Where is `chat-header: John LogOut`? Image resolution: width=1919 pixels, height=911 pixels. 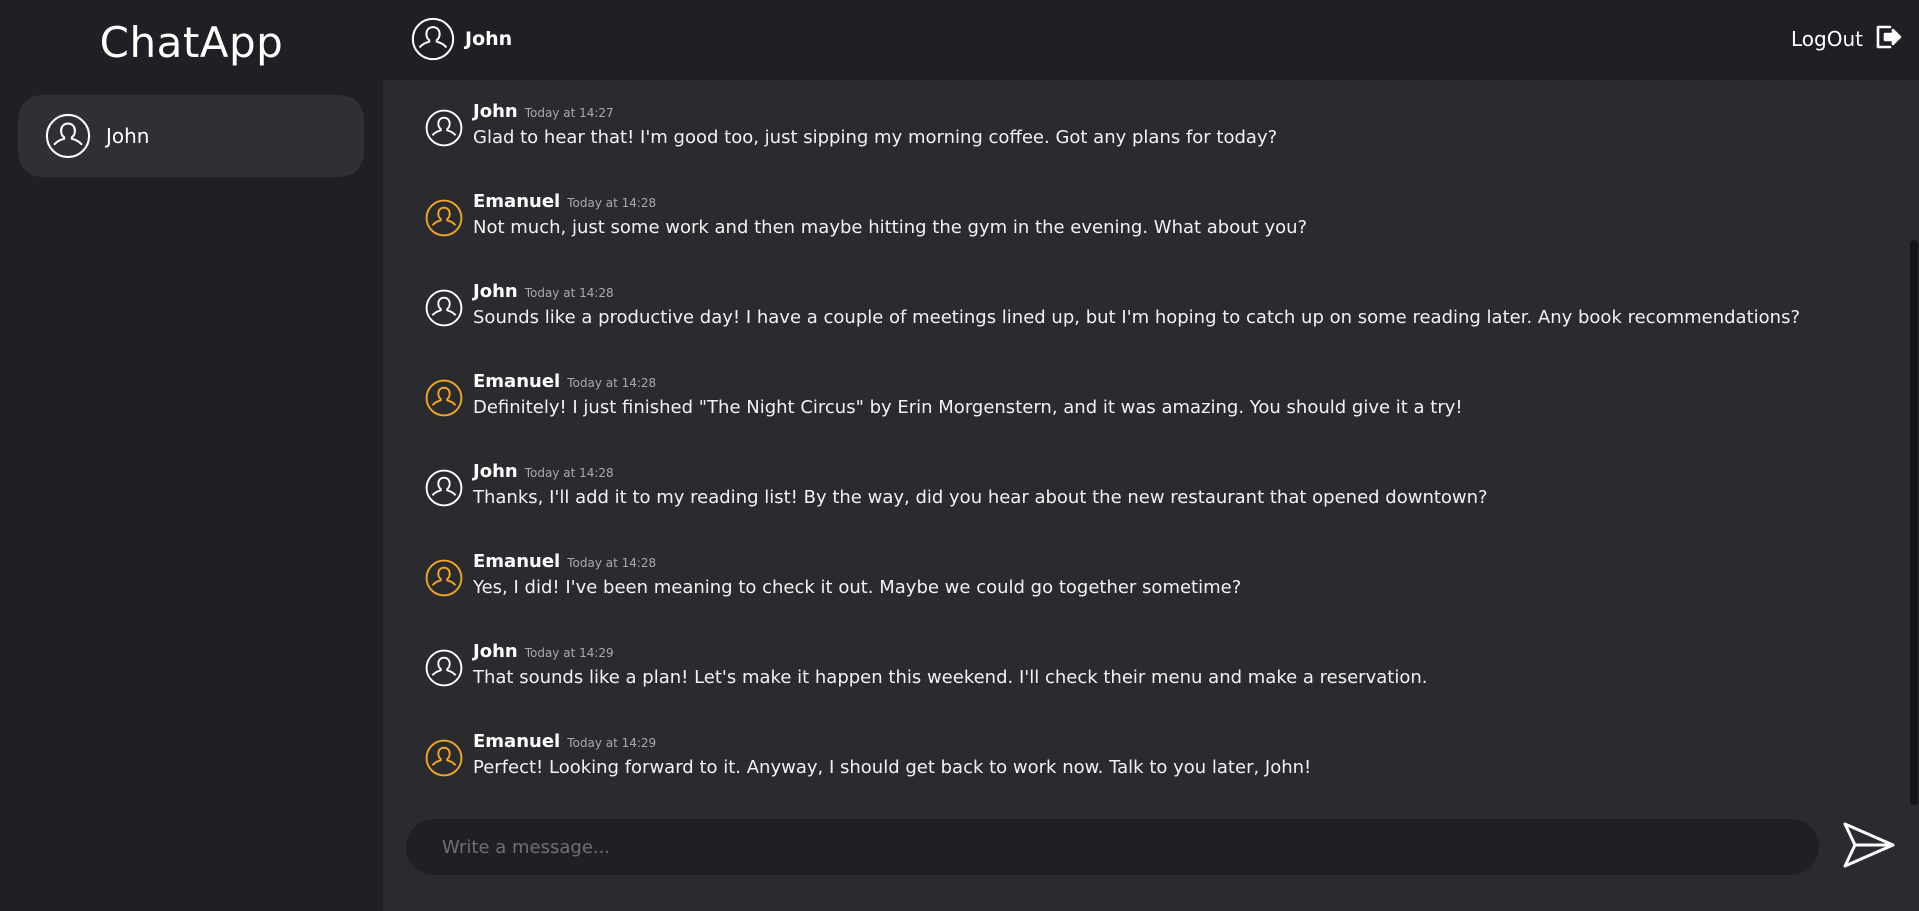
chat-header: John LogOut is located at coordinates (1151, 40).